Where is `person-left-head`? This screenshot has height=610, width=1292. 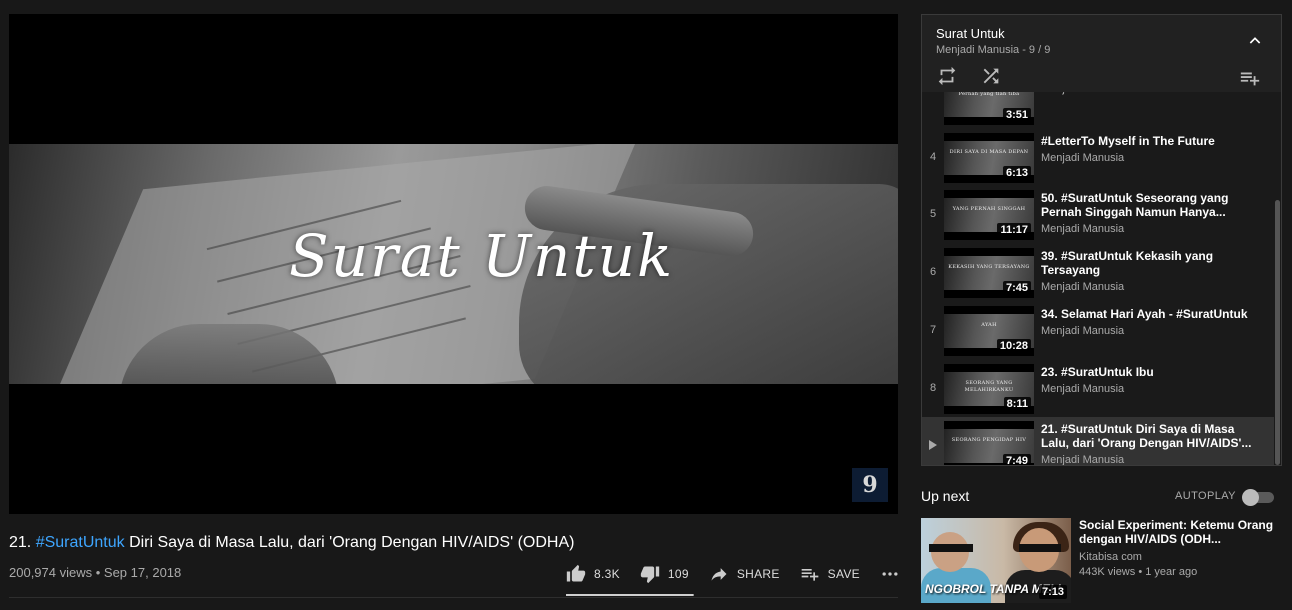
person-left-head is located at coordinates (950, 552).